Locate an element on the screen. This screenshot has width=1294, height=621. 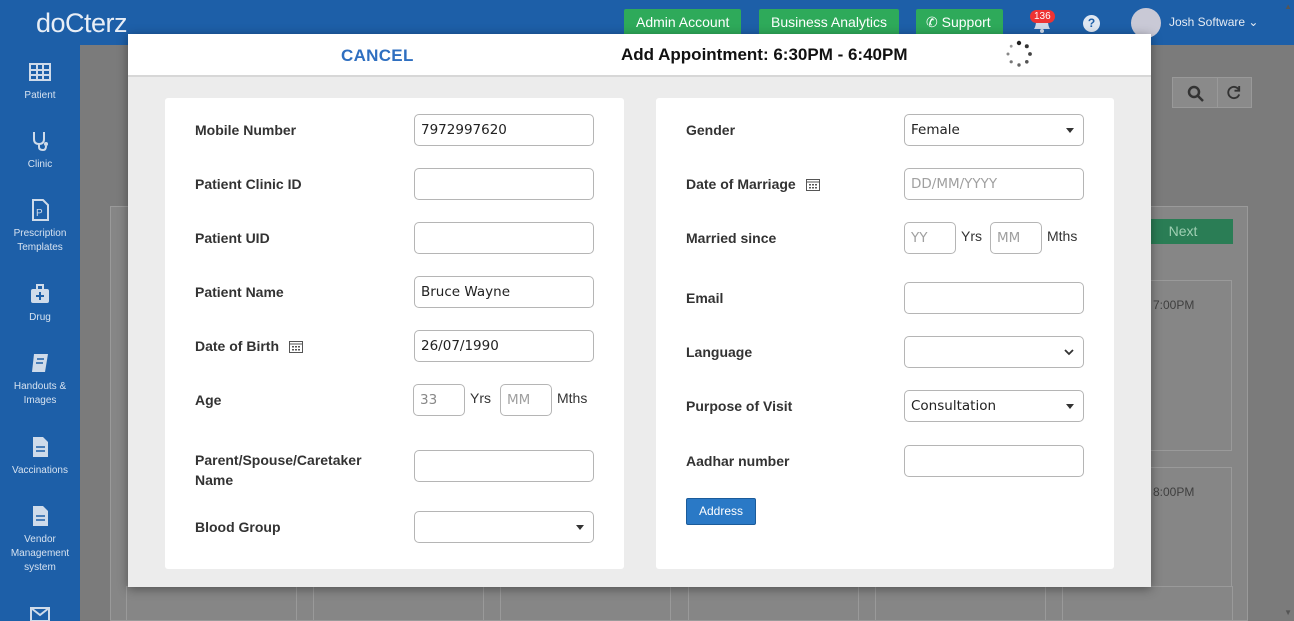
sidebar-item-vendor-management: Vendor Management system is located at coordinates (40, 540).